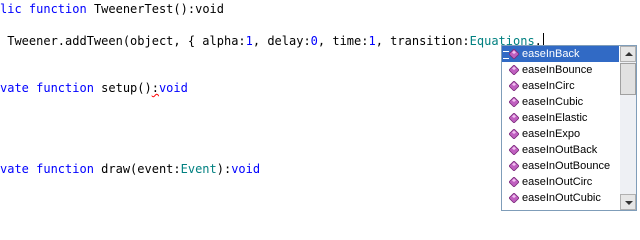  Describe the element at coordinates (343, 41) in the screenshot. I see `time-key: , time:` at that location.